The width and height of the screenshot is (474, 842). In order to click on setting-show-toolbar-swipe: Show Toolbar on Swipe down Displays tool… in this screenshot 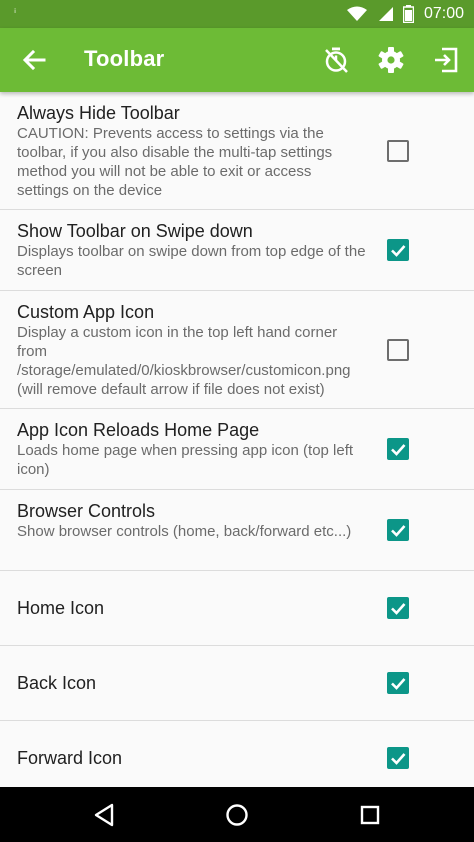, I will do `click(237, 250)`.